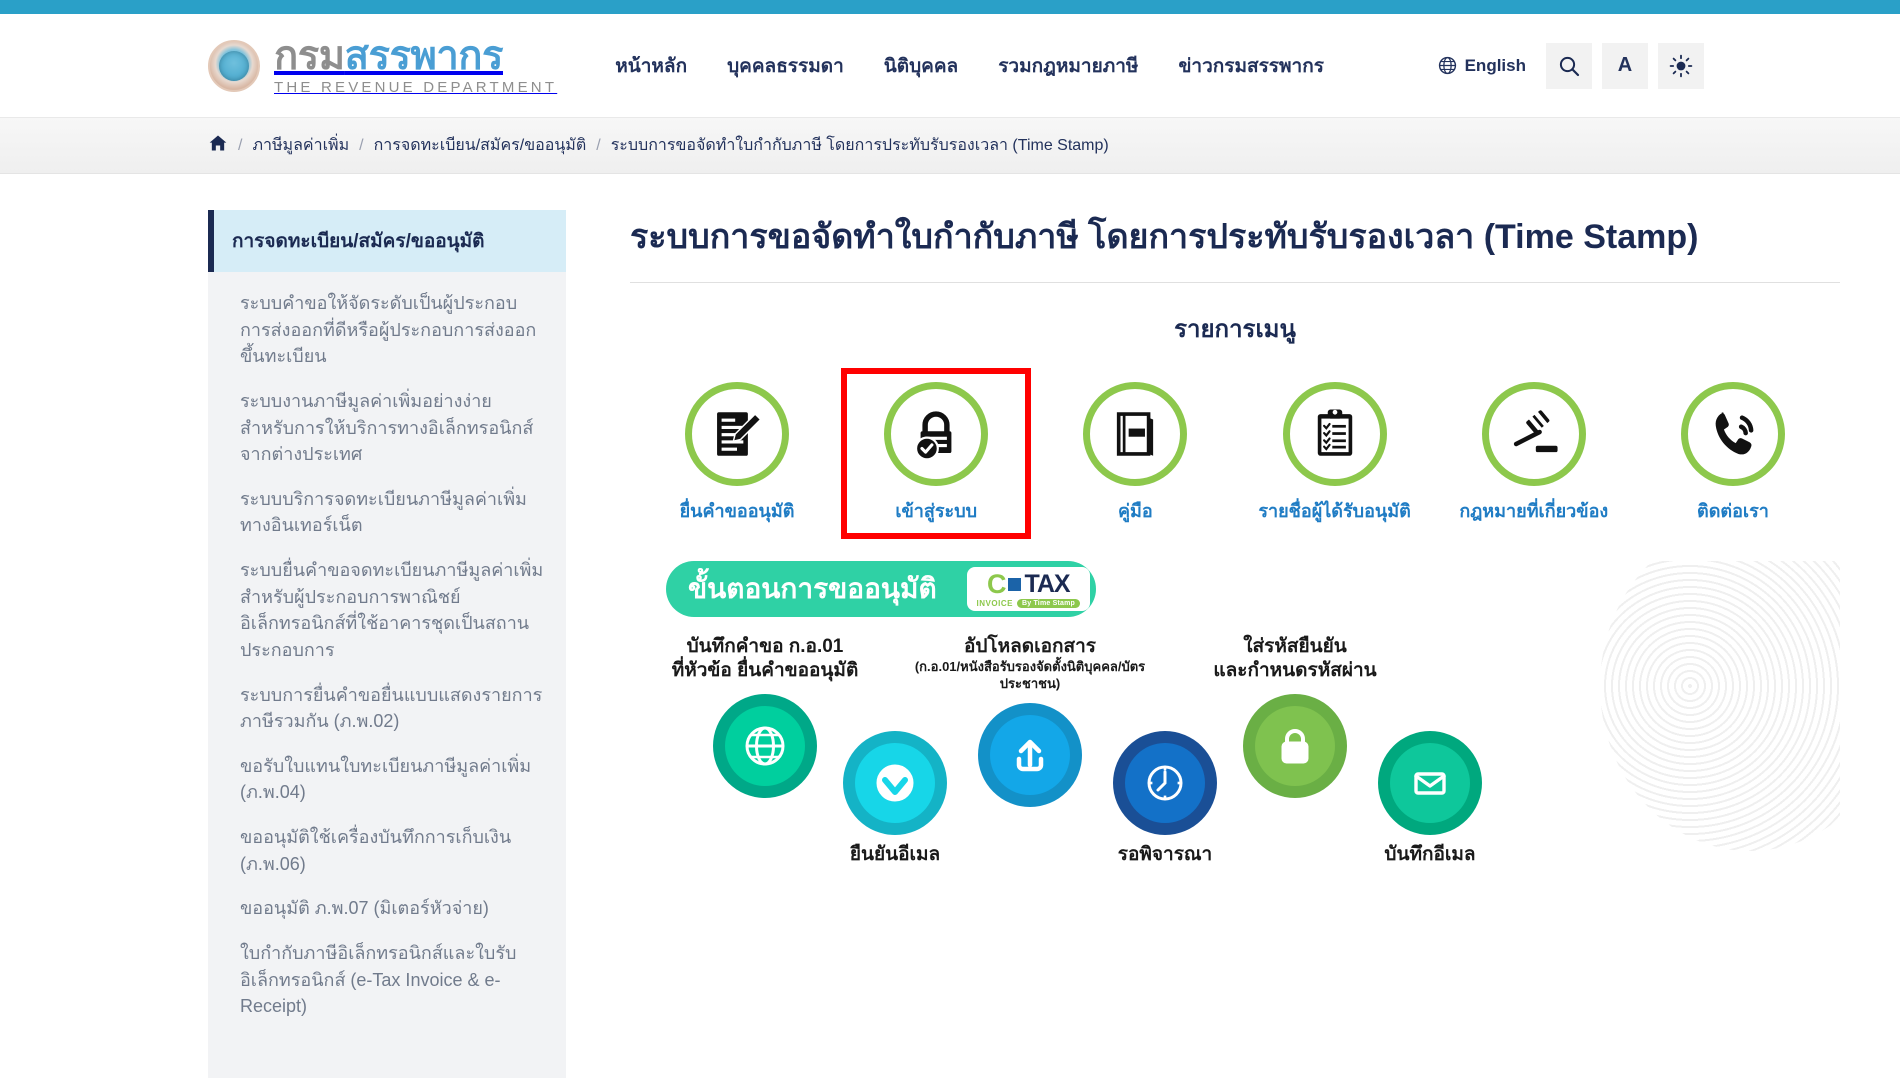 The image size is (1900, 1080). I want to click on phone-icon, so click(1734, 433).